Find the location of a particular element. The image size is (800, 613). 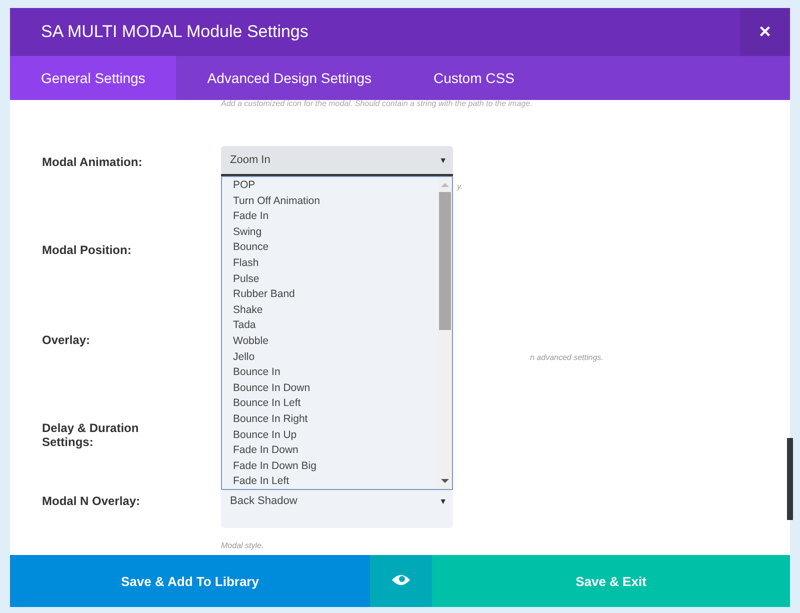

window-title: SA MULTI MODAL Module Settings is located at coordinates (174, 32).